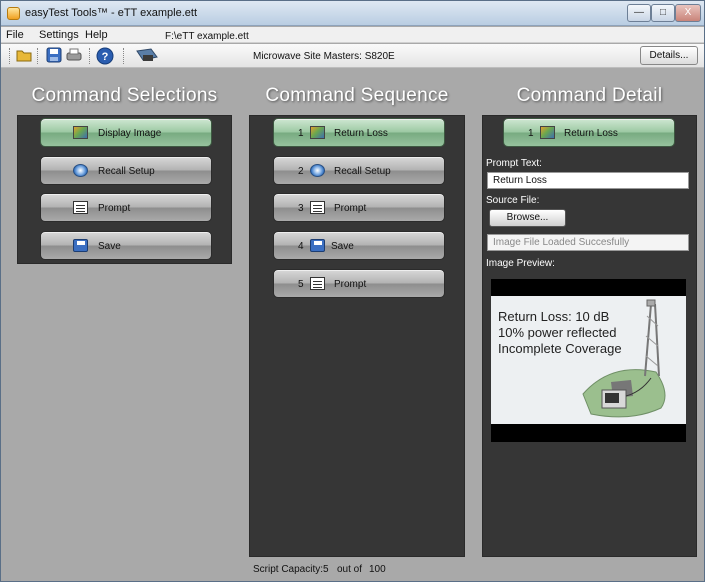 This screenshot has width=705, height=582. Describe the element at coordinates (301, 284) in the screenshot. I see `sequence-number: 5` at that location.